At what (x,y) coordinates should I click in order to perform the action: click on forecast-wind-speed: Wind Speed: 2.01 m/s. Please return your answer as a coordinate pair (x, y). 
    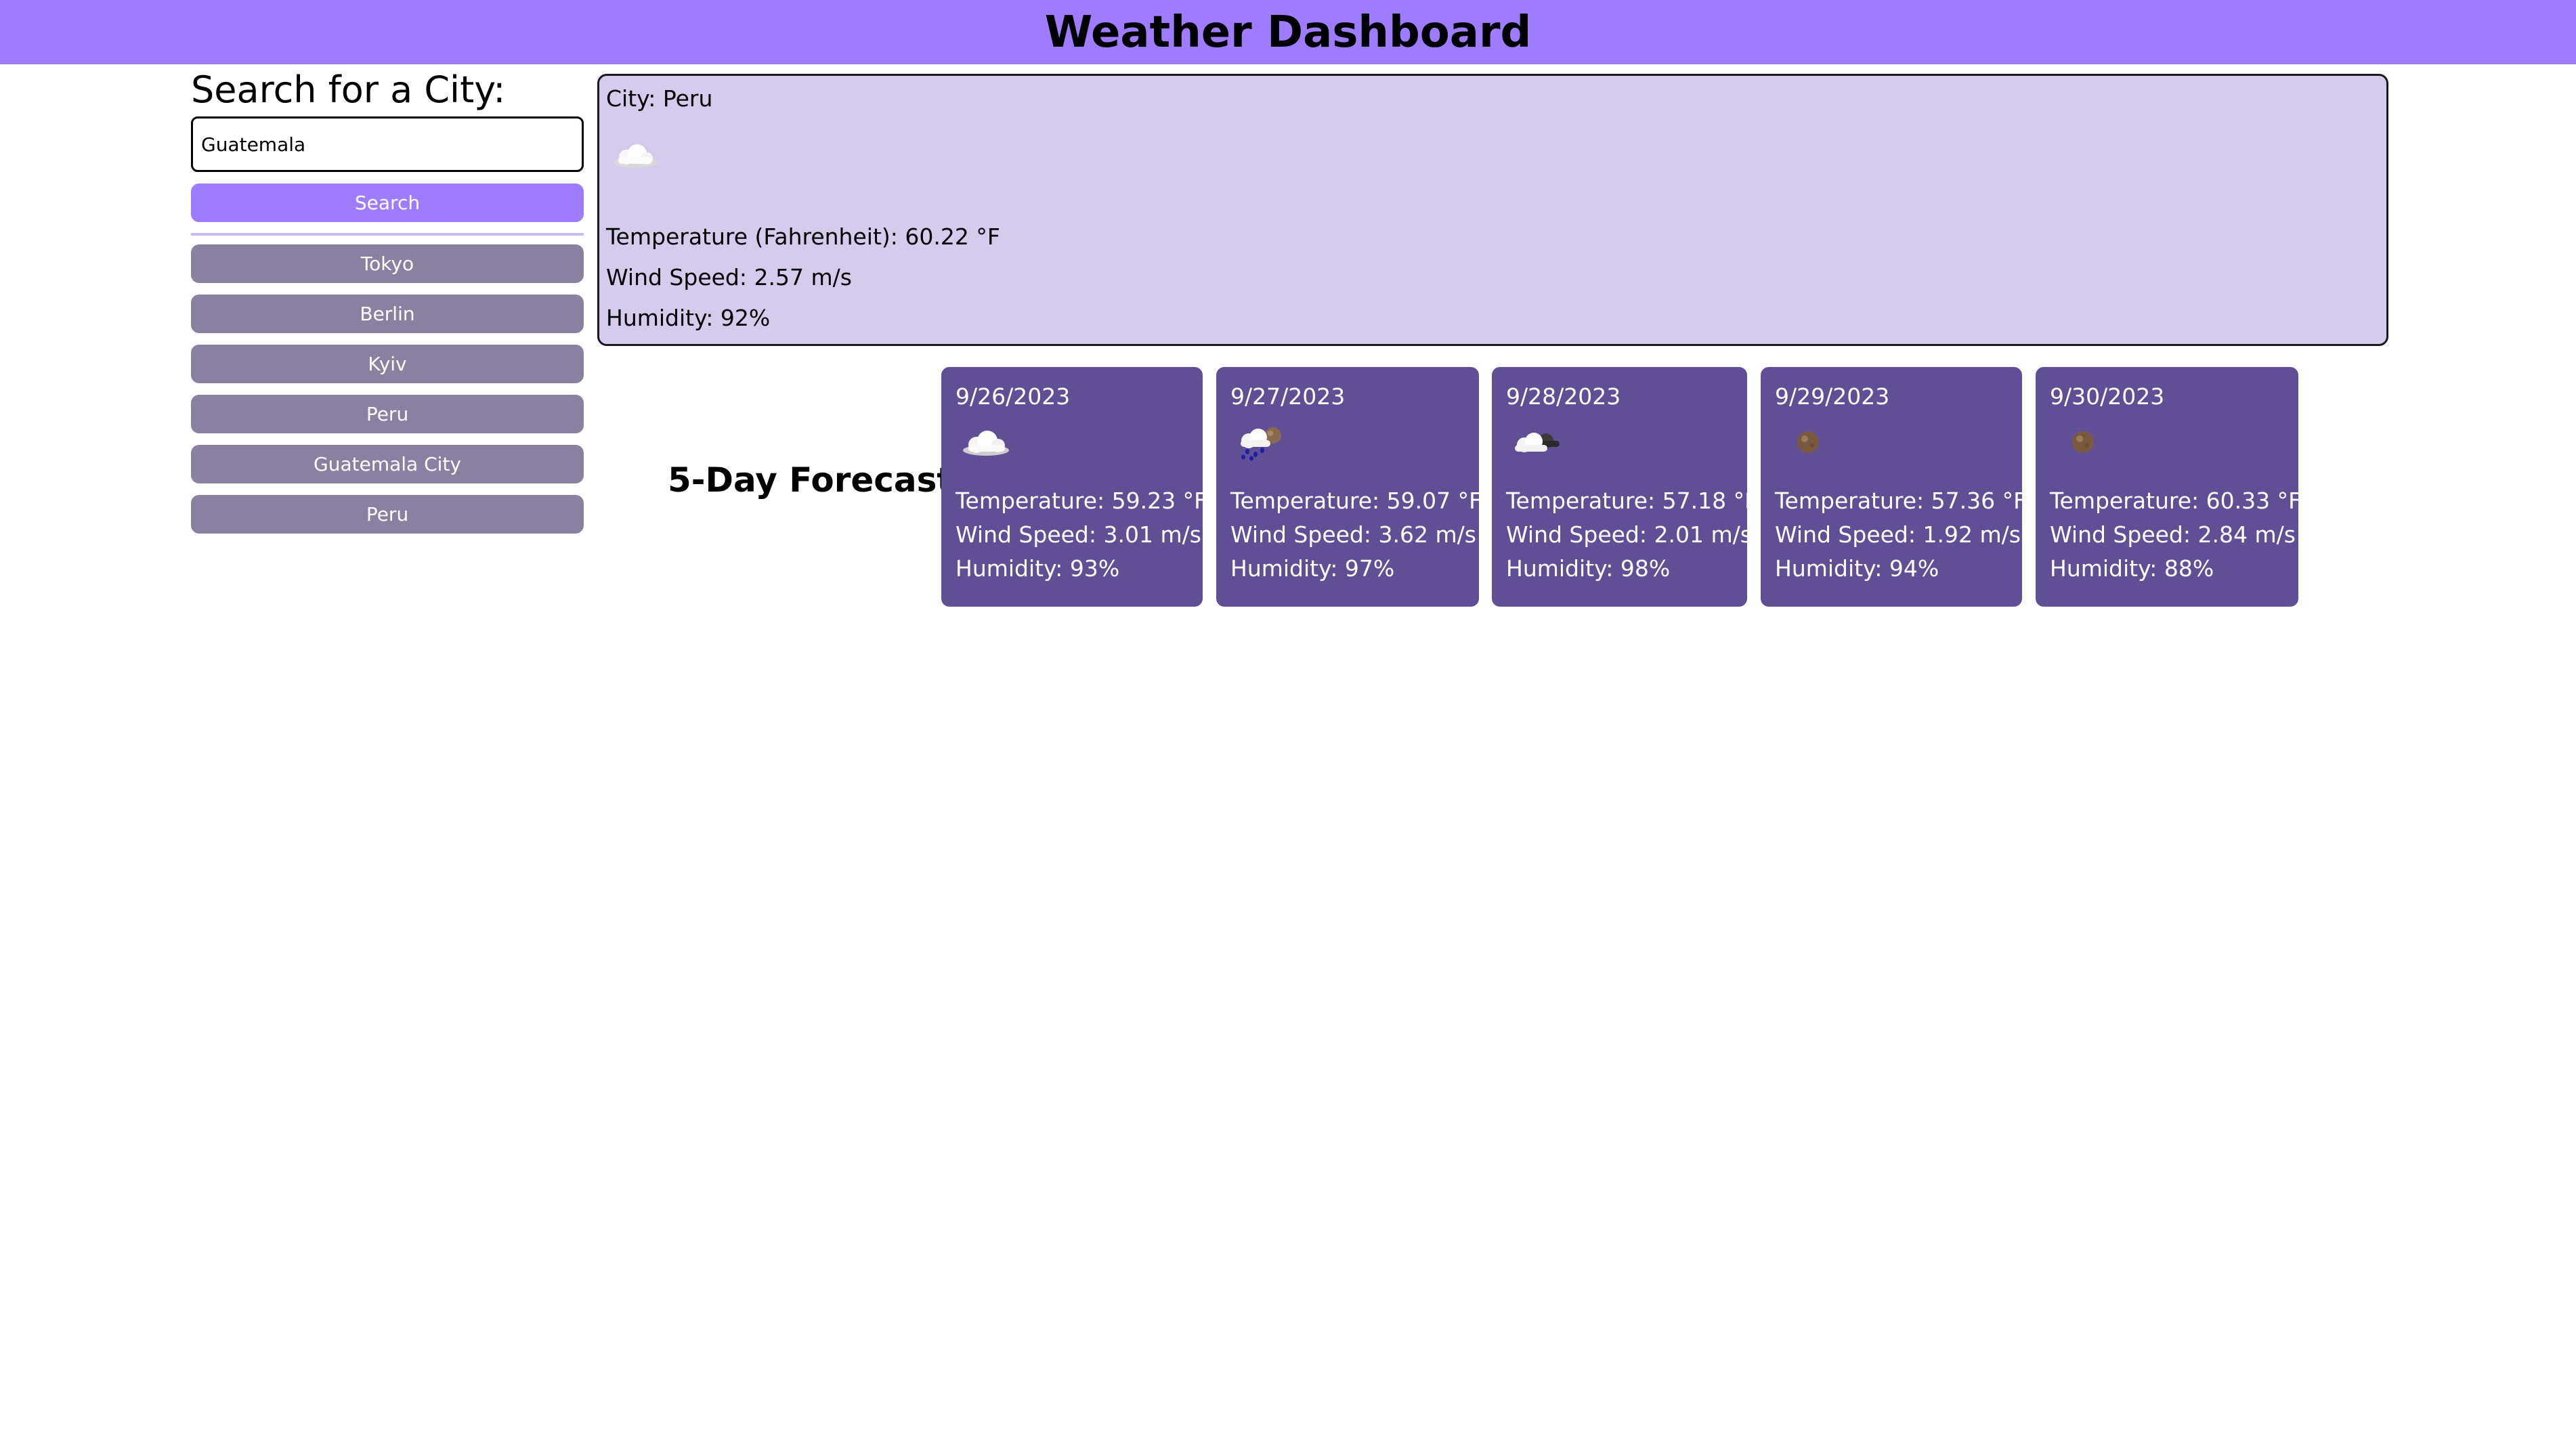
    Looking at the image, I should click on (1629, 534).